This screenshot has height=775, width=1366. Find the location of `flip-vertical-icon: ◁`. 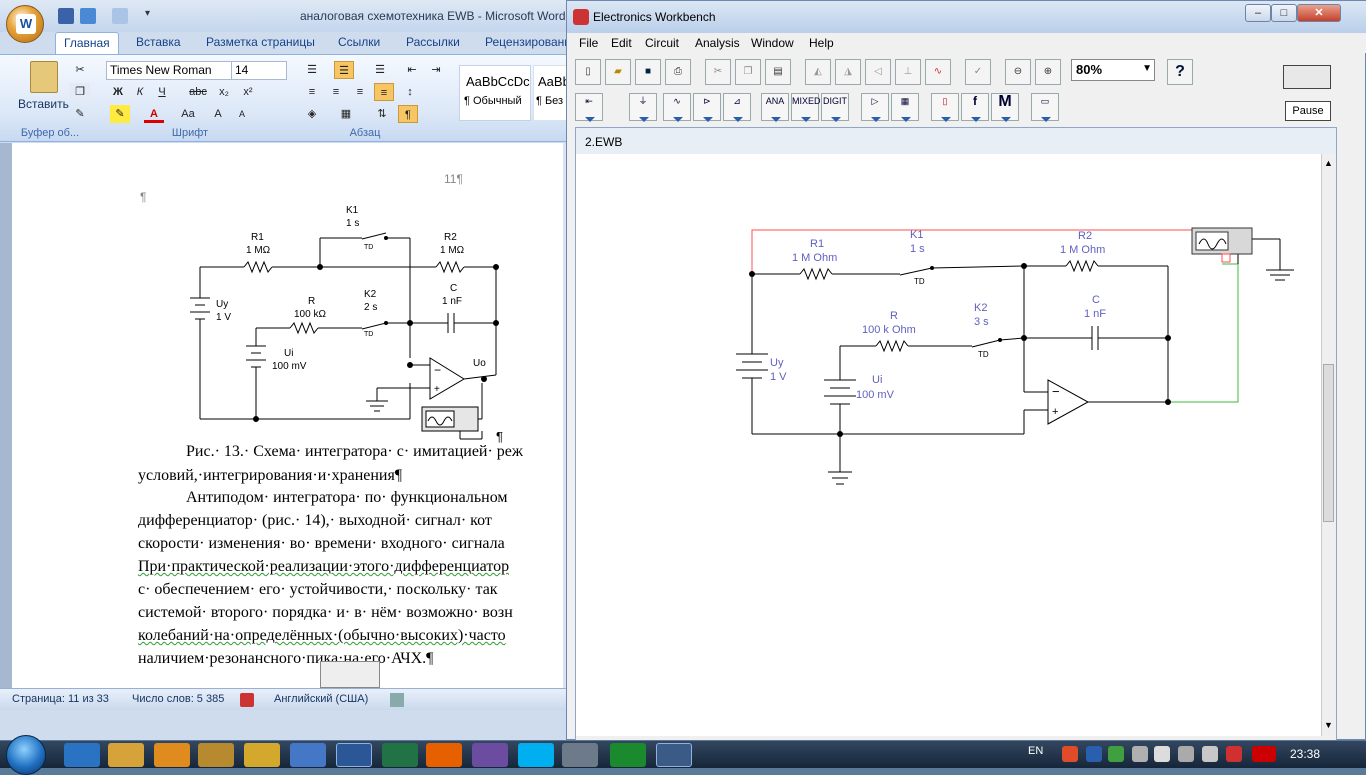

flip-vertical-icon: ◁ is located at coordinates (878, 72).